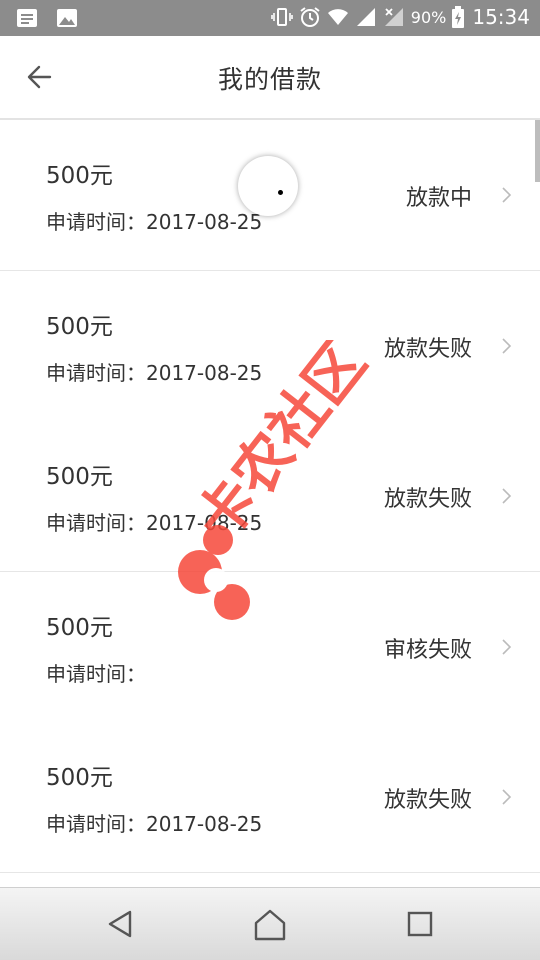  I want to click on notification-icon, so click(27, 18).